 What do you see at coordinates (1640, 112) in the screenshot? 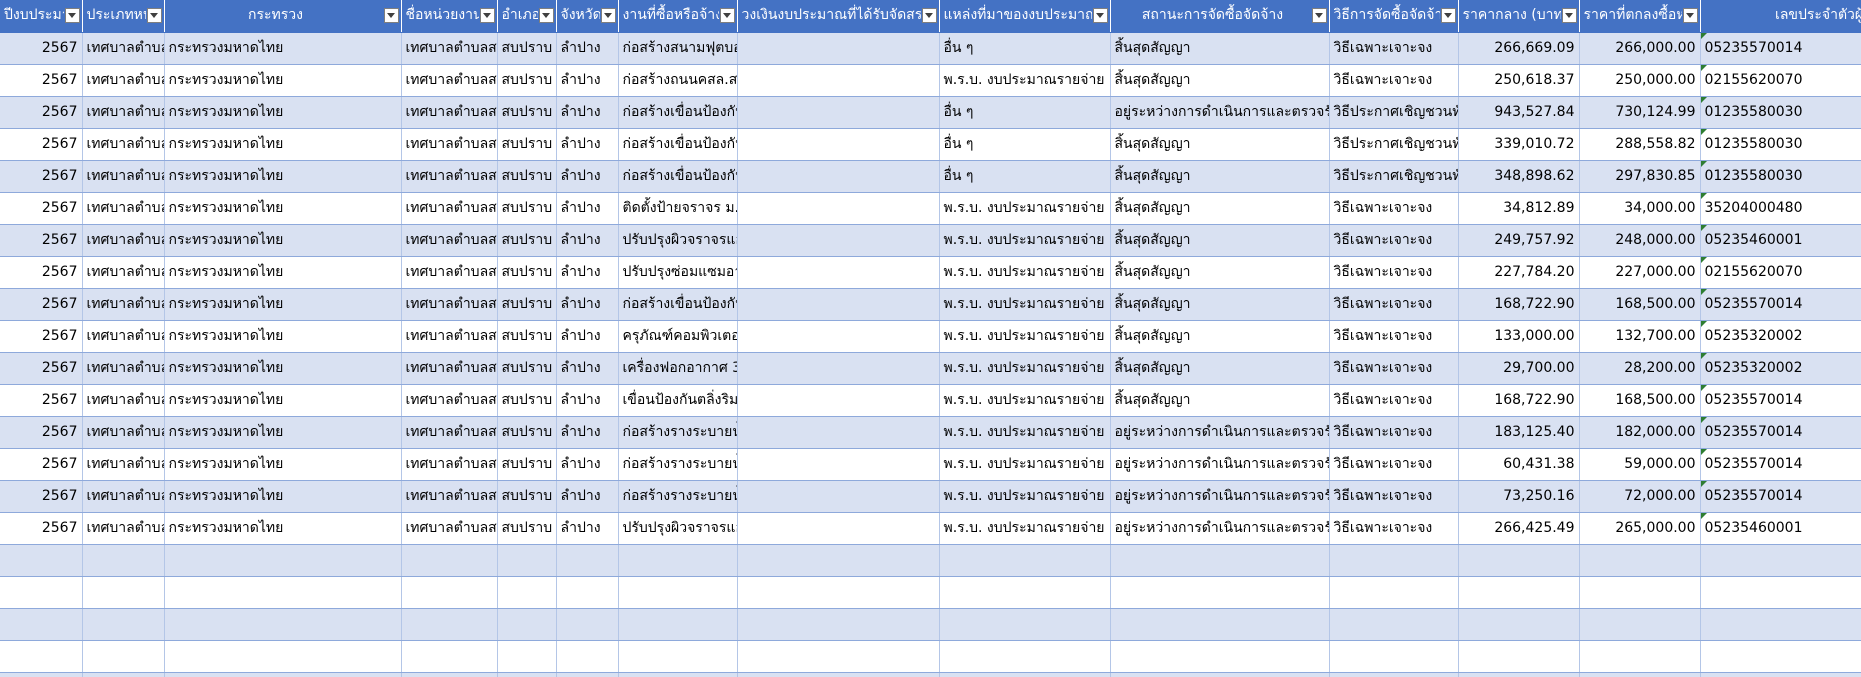
I see `table-cell: 730,124.99` at bounding box center [1640, 112].